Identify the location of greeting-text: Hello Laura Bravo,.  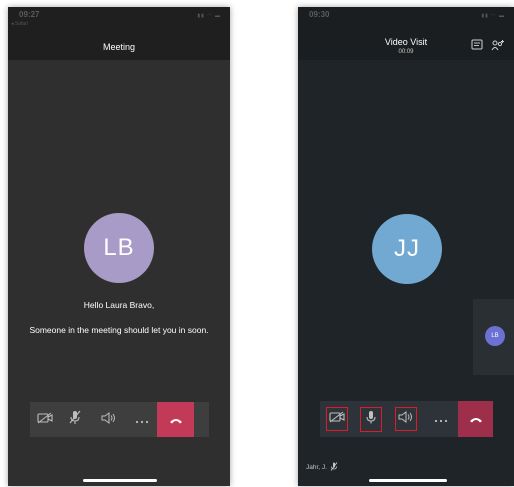
(119, 305).